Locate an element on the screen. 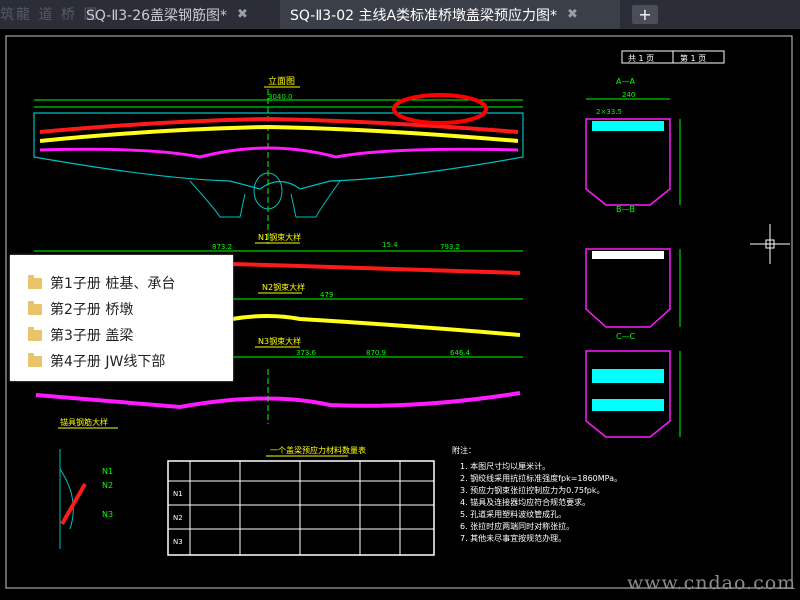  table-row-n1: N1 is located at coordinates (178, 494).